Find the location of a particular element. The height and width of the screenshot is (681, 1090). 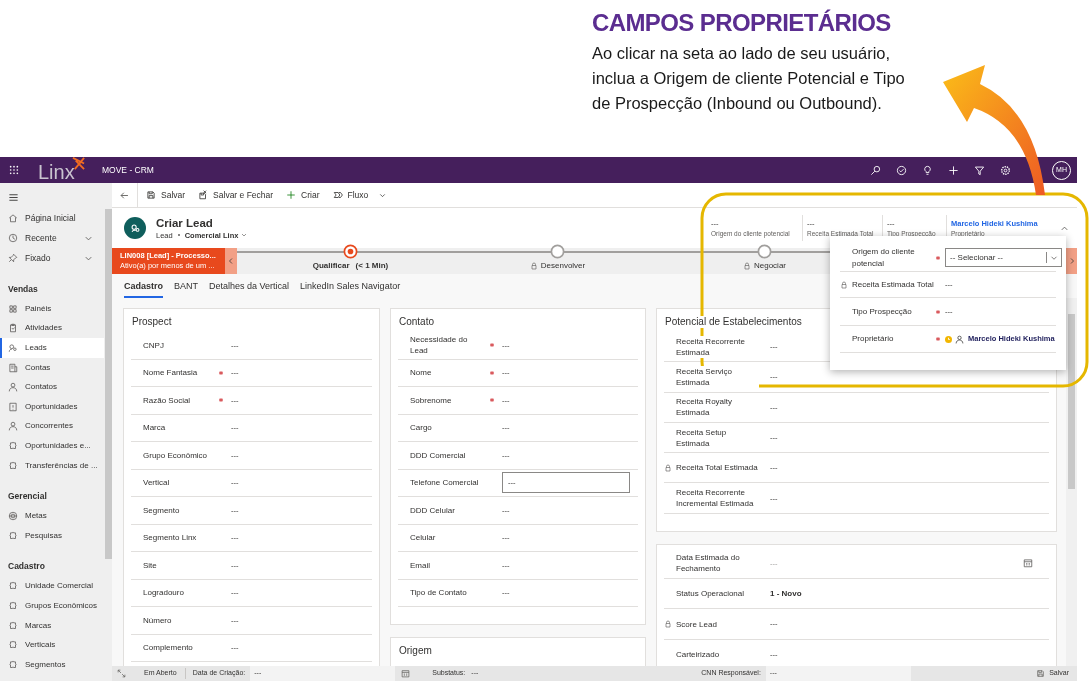

stage-button: Negociar is located at coordinates (764, 266).